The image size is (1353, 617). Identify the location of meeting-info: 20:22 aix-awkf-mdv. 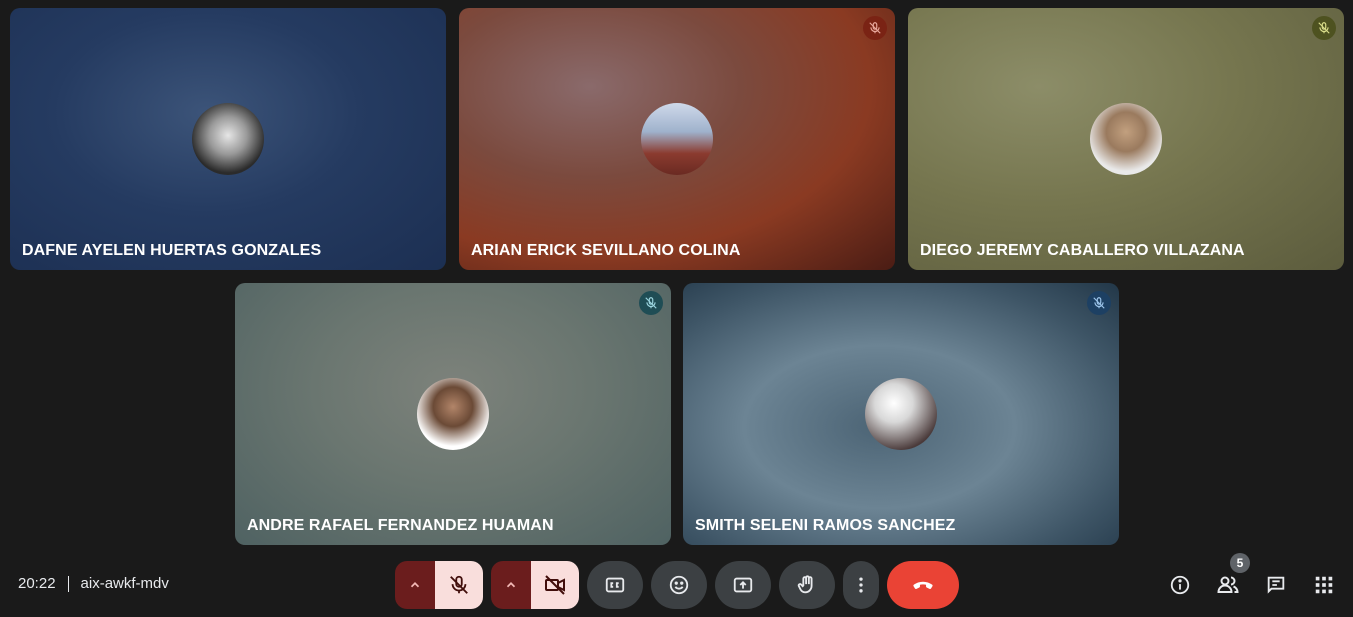
(93, 583).